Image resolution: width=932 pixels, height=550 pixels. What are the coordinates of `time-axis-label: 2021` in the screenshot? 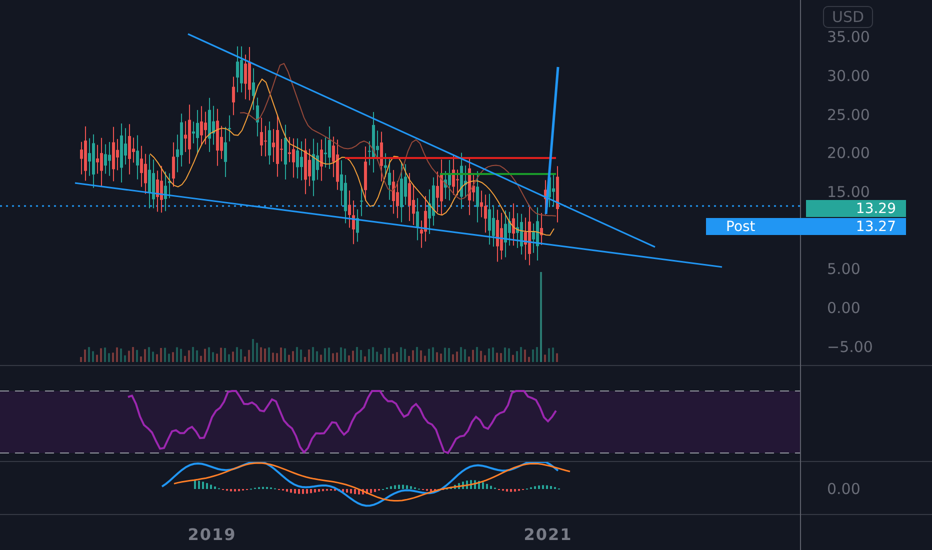 It's located at (548, 534).